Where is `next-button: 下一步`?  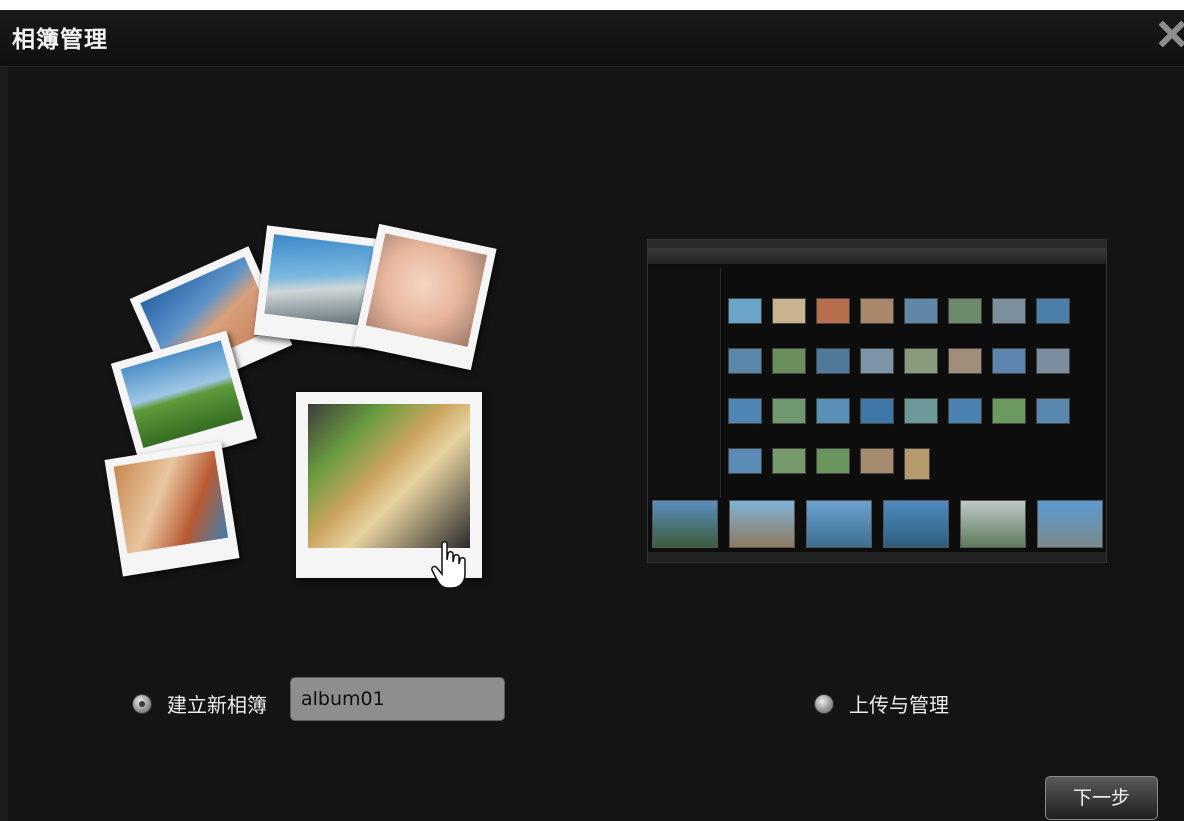 next-button: 下一步 is located at coordinates (1101, 798).